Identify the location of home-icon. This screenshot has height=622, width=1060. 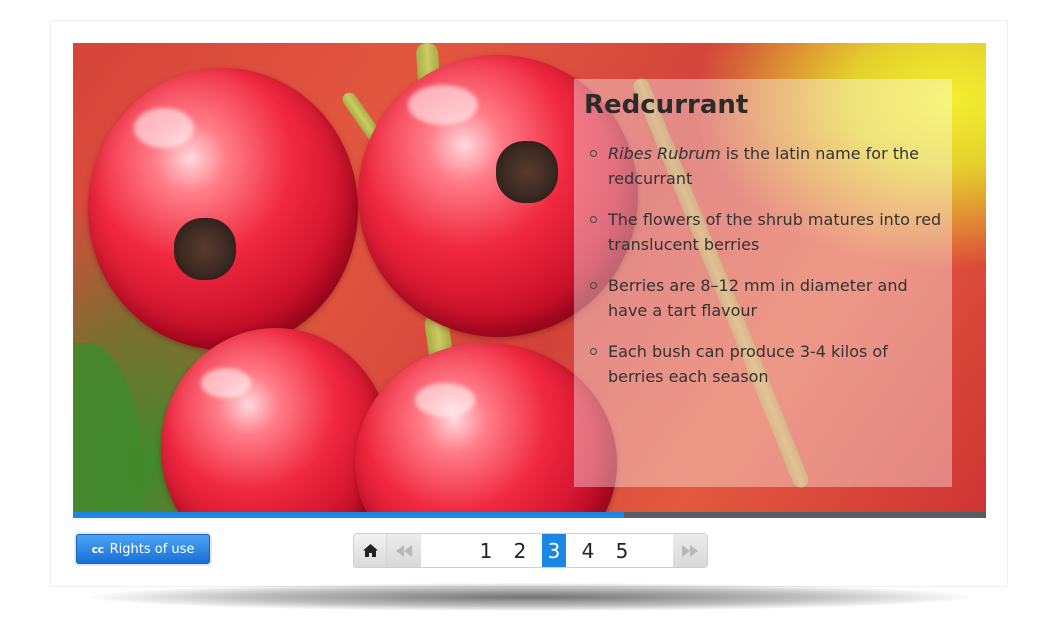
(370, 550).